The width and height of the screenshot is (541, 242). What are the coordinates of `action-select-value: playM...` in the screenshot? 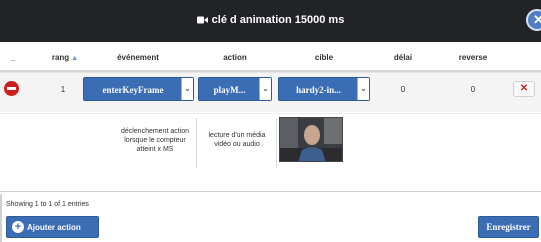 It's located at (229, 90).